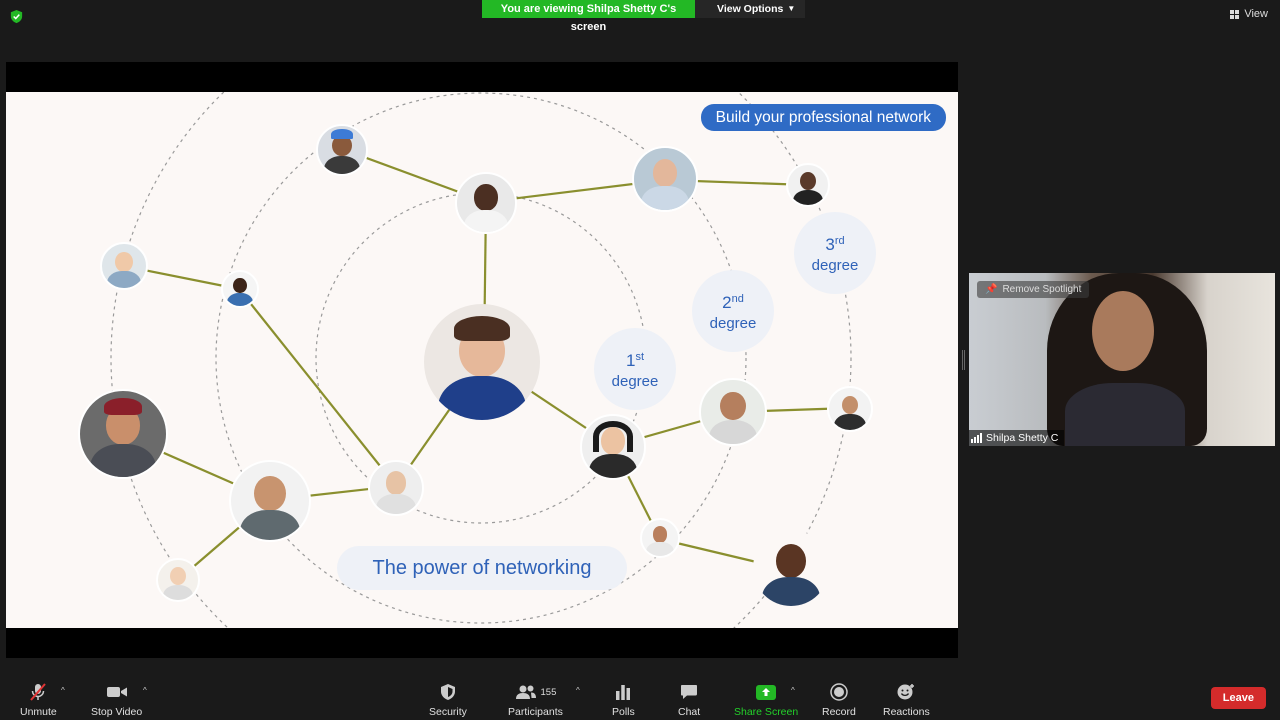 This screenshot has height=720, width=1280. What do you see at coordinates (766, 712) in the screenshot?
I see `share-screen-label: Share Screen` at bounding box center [766, 712].